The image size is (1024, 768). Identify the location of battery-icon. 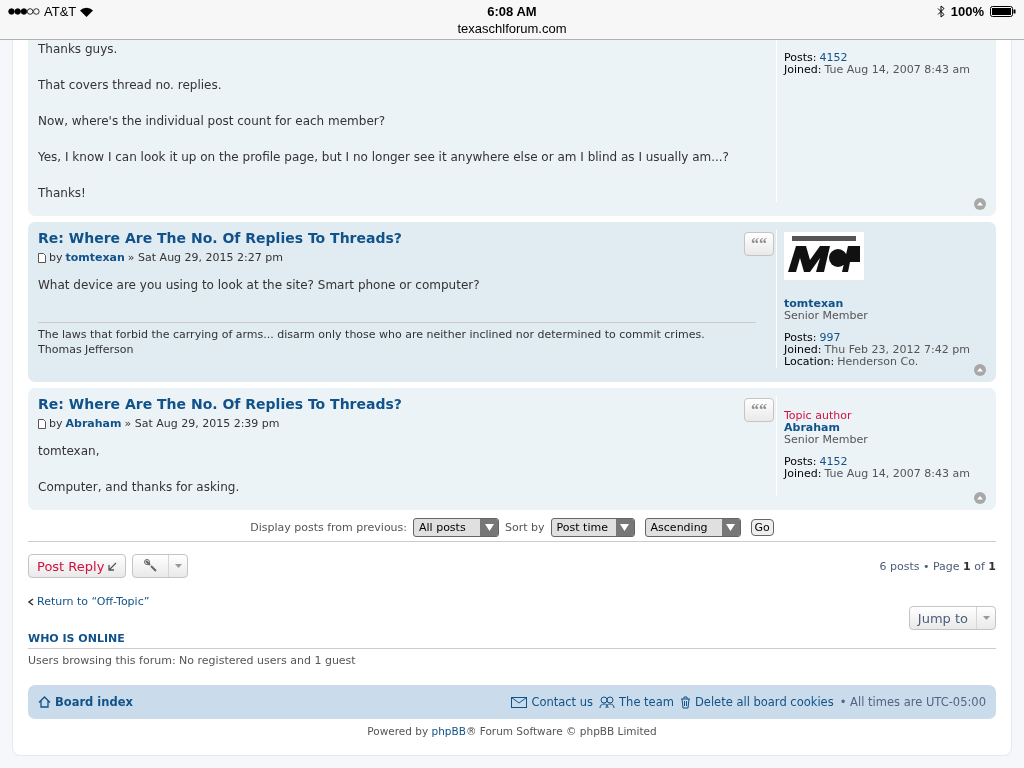
(1003, 11).